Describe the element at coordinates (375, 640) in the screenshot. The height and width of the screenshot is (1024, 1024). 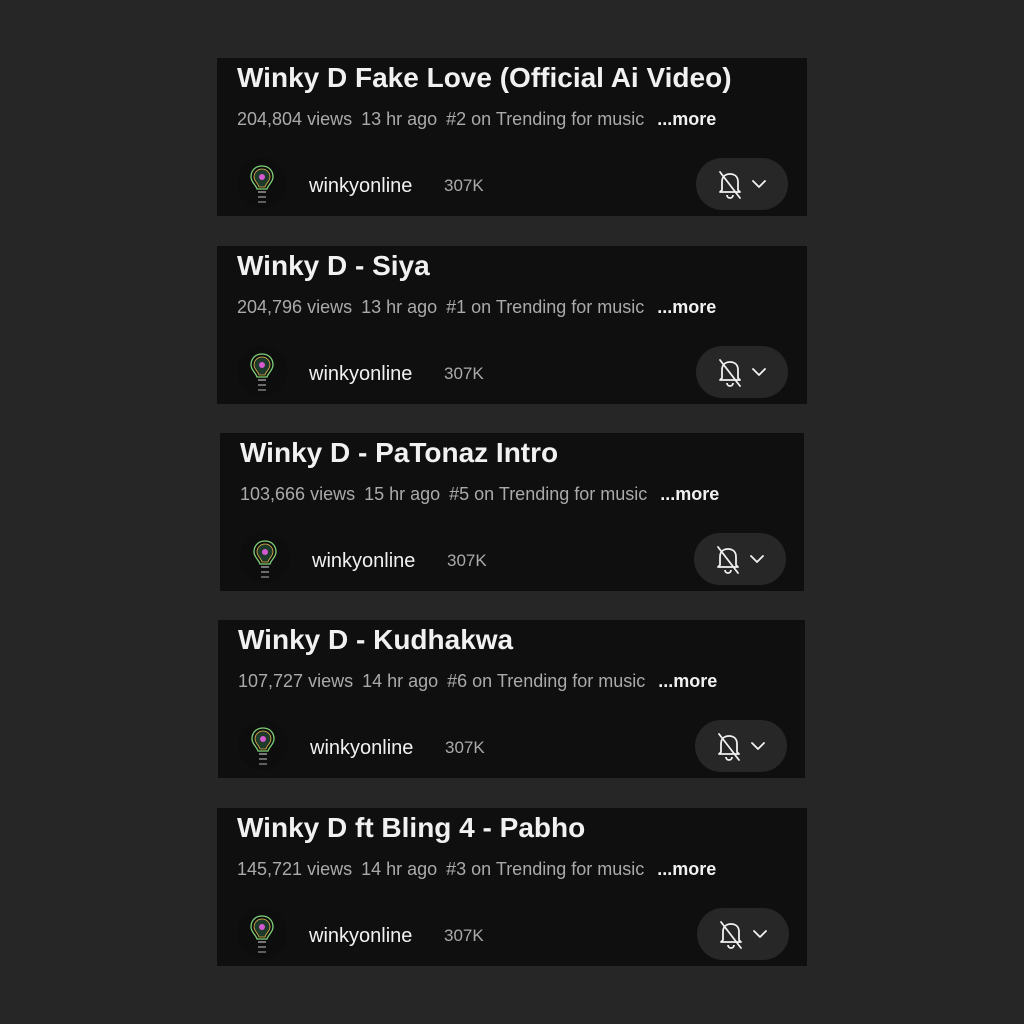
I see `video-title: Winky D - Kudhakwa` at that location.